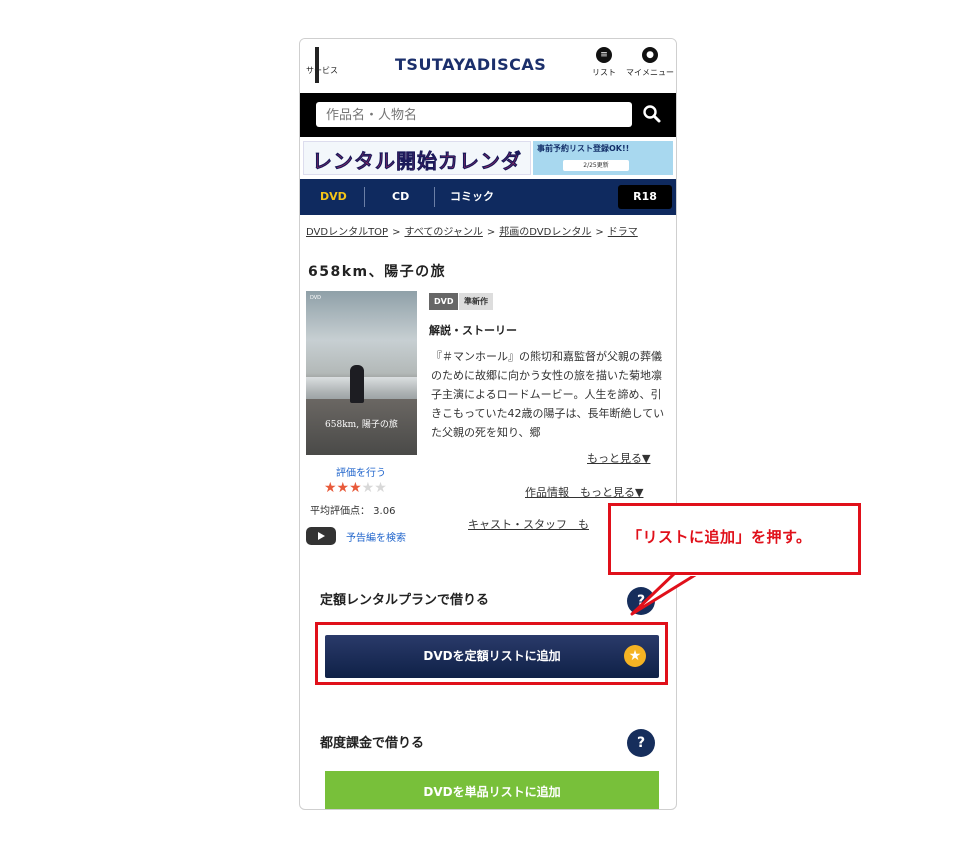  Describe the element at coordinates (719, 537) in the screenshot. I see `callout-text: 「リストに追加」を押す。` at that location.